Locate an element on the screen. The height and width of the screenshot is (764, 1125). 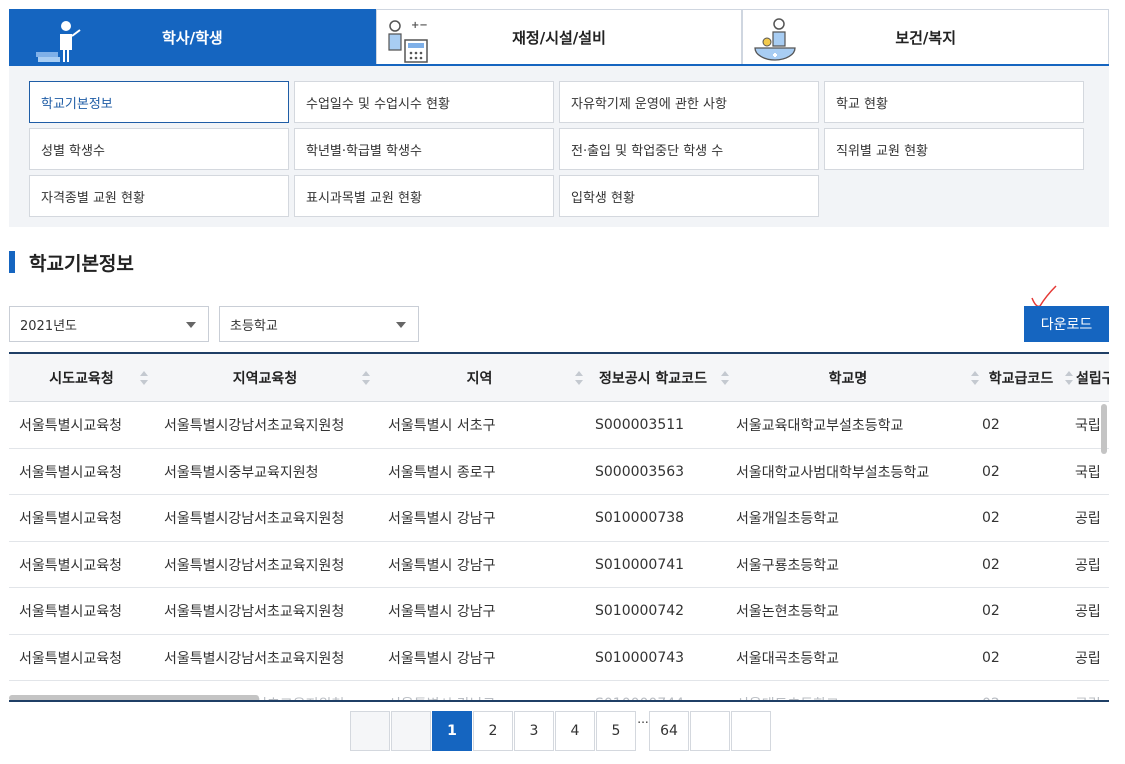
submenu-item-school-status: 학교 현황 is located at coordinates (954, 102).